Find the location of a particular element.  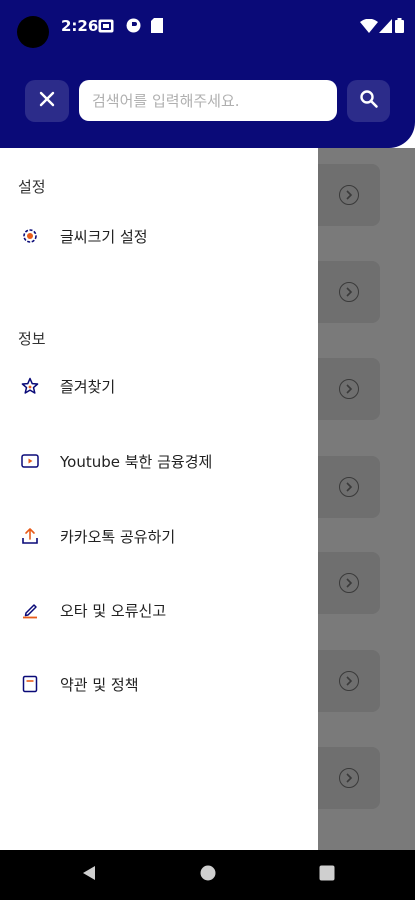

menu-item-label: 약관 및 정책 is located at coordinates (99, 684).